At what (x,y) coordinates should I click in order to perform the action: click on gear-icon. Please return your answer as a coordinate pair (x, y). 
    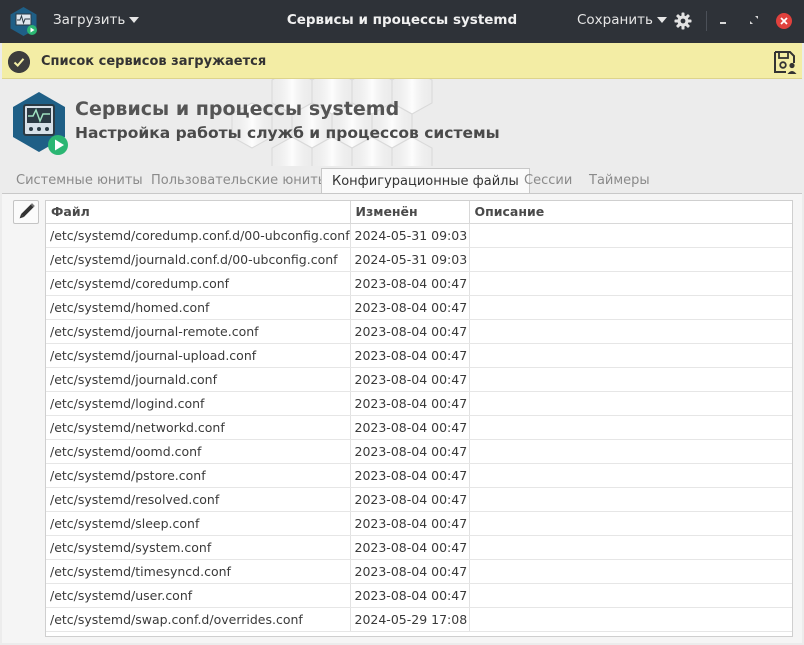
    Looking at the image, I should click on (683, 21).